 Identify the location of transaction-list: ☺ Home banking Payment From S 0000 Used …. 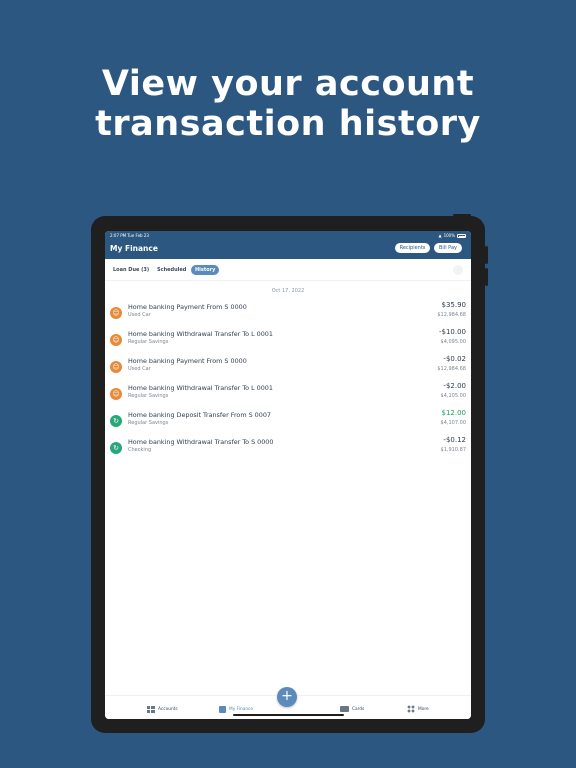
(288, 380).